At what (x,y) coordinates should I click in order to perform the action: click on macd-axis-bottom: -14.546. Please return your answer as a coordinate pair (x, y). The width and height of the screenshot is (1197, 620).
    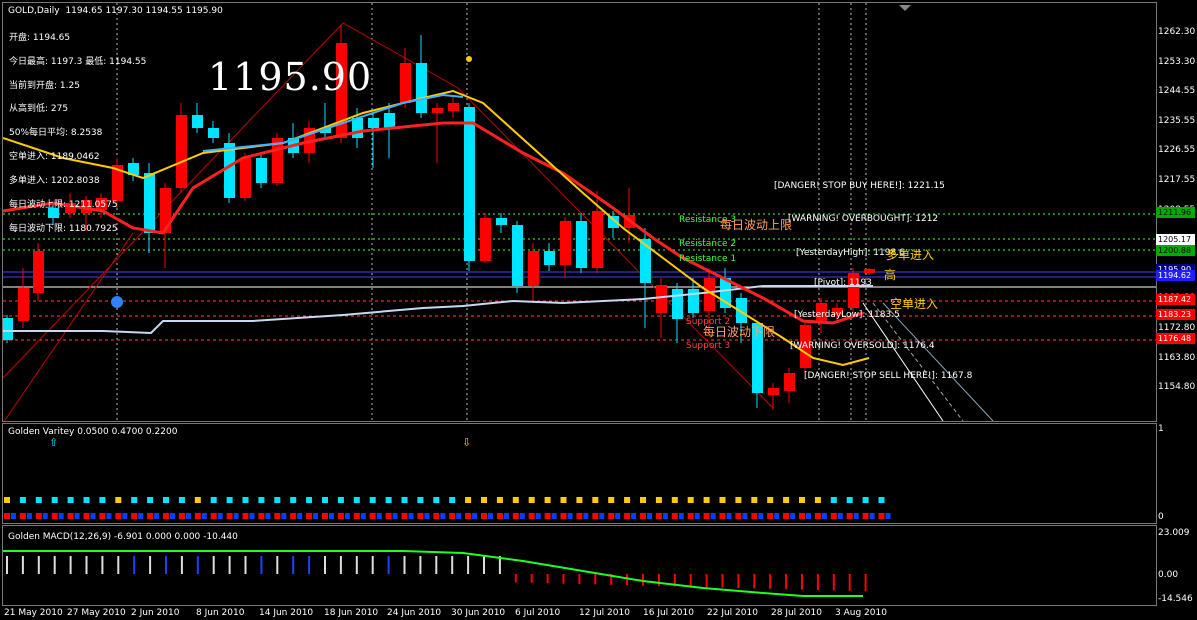
    Looking at the image, I should click on (1175, 599).